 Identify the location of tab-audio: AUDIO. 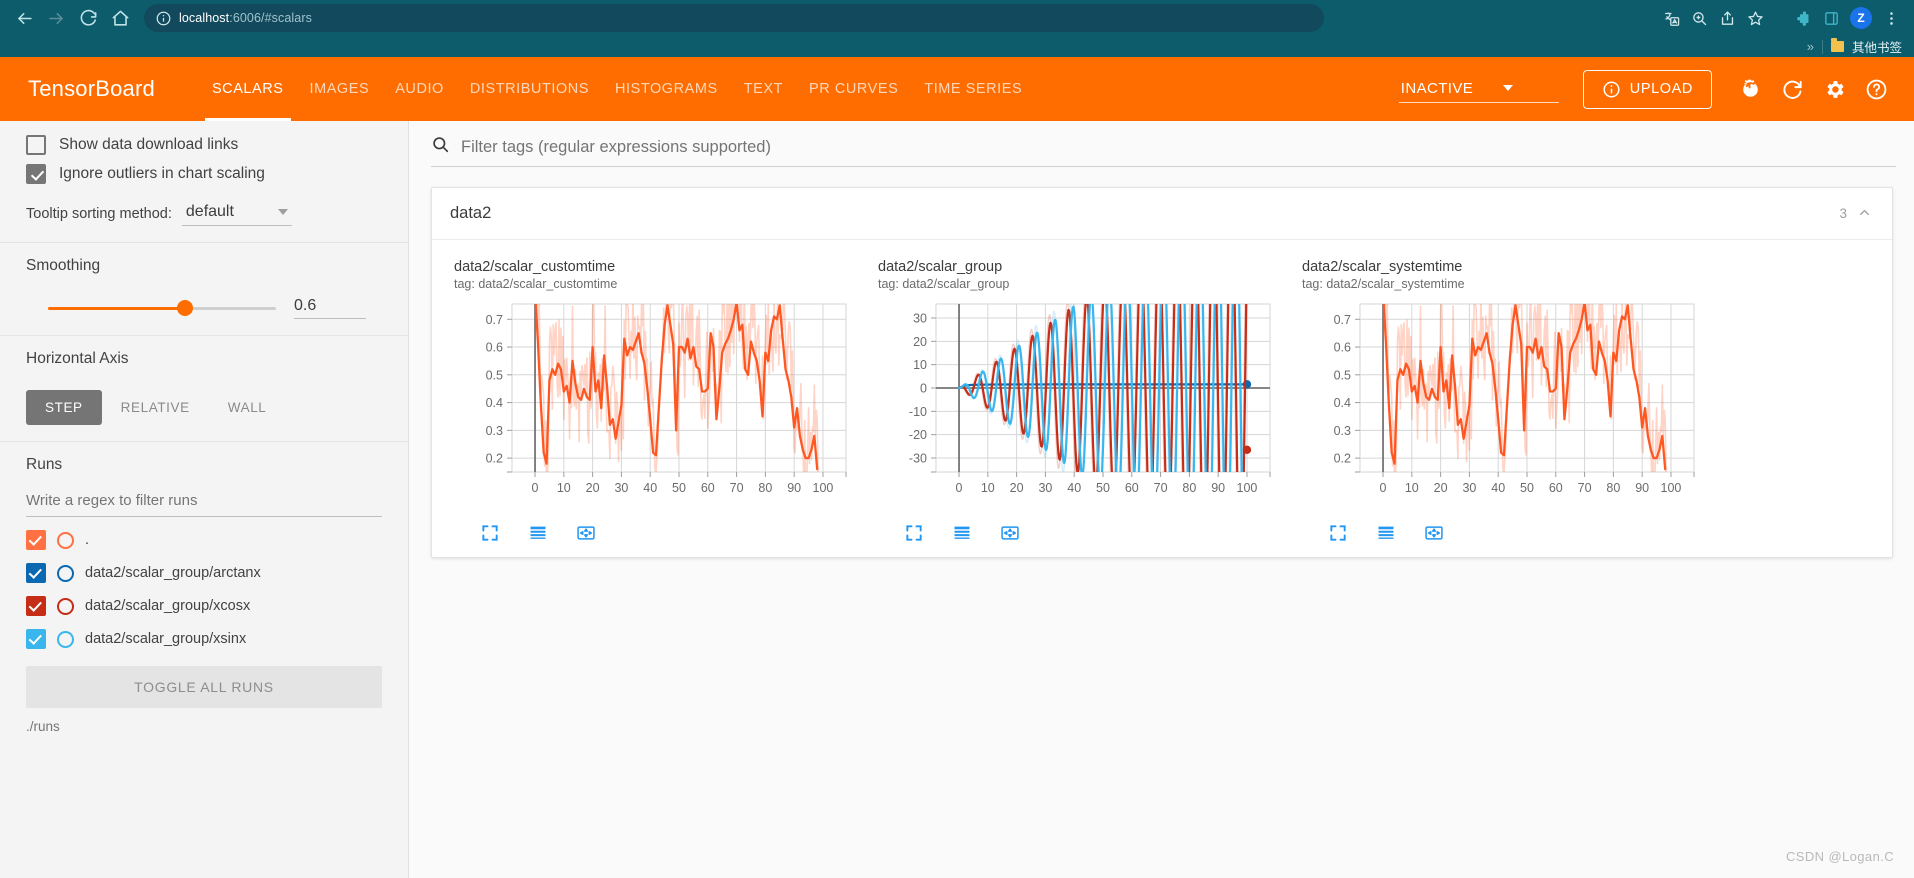
(419, 89).